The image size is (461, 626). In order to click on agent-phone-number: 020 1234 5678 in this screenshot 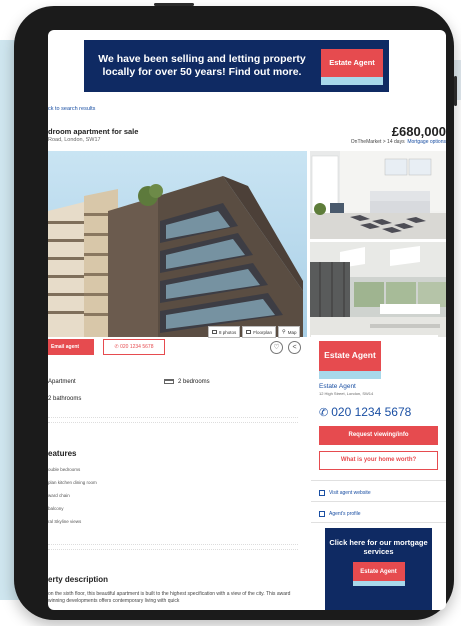, I will do `click(371, 412)`.